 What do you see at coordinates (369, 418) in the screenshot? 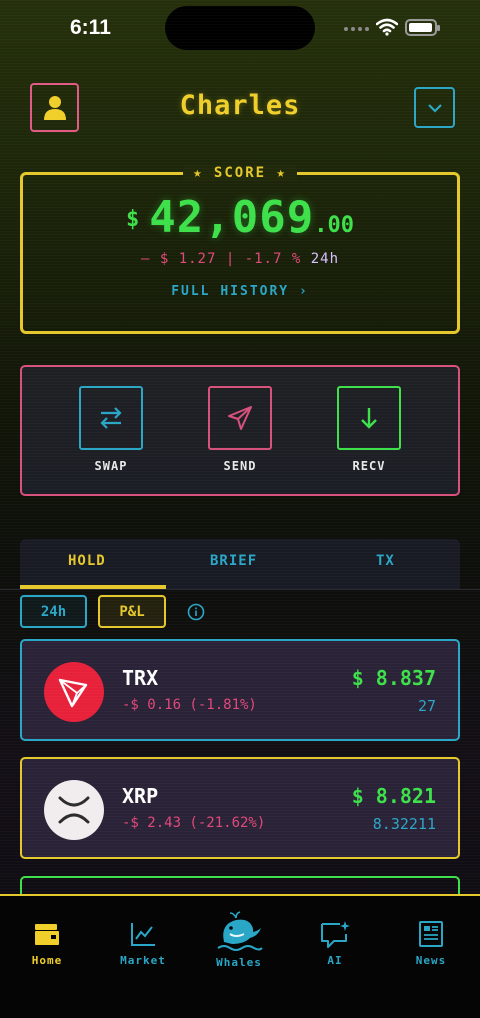
I see `receive-icon` at bounding box center [369, 418].